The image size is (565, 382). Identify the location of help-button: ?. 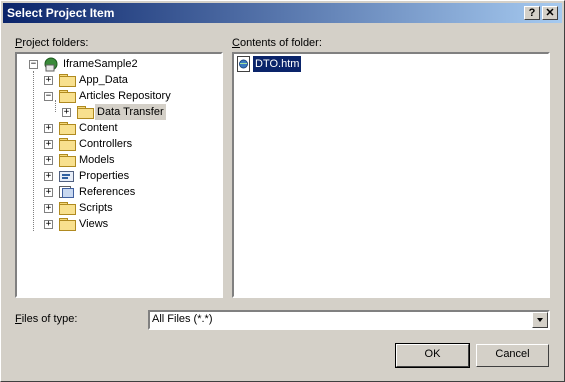
(532, 13).